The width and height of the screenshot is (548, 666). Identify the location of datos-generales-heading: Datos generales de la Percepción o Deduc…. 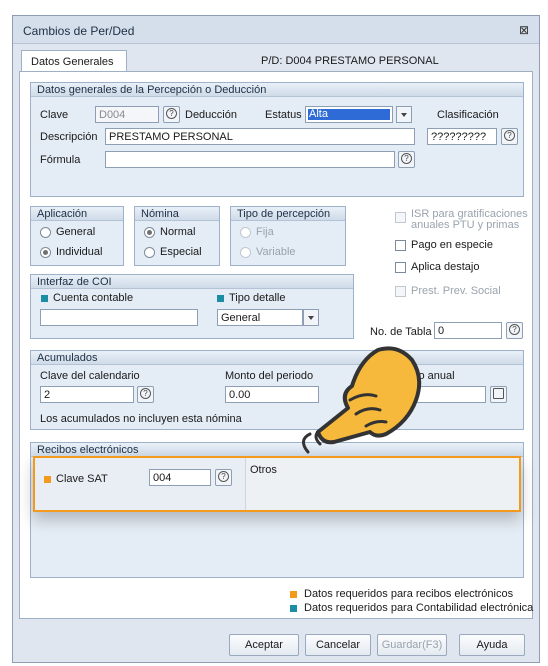
(277, 90).